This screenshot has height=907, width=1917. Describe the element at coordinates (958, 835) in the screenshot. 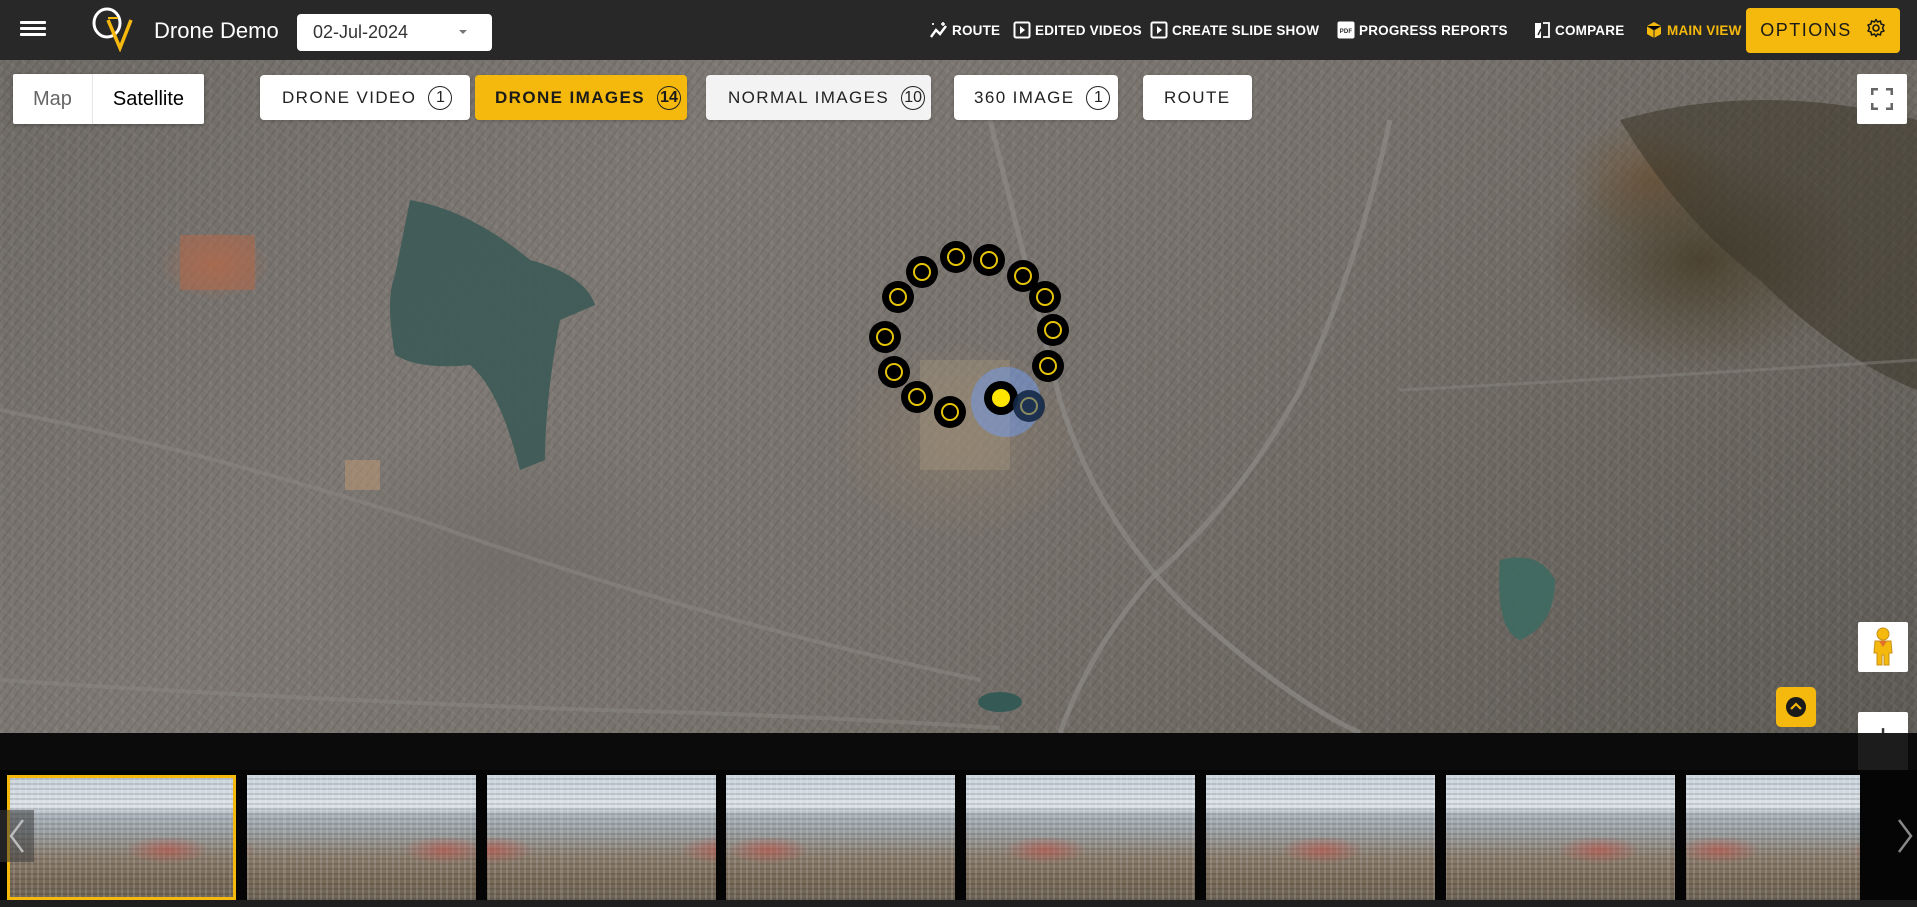

I see `image-filmstrip` at that location.